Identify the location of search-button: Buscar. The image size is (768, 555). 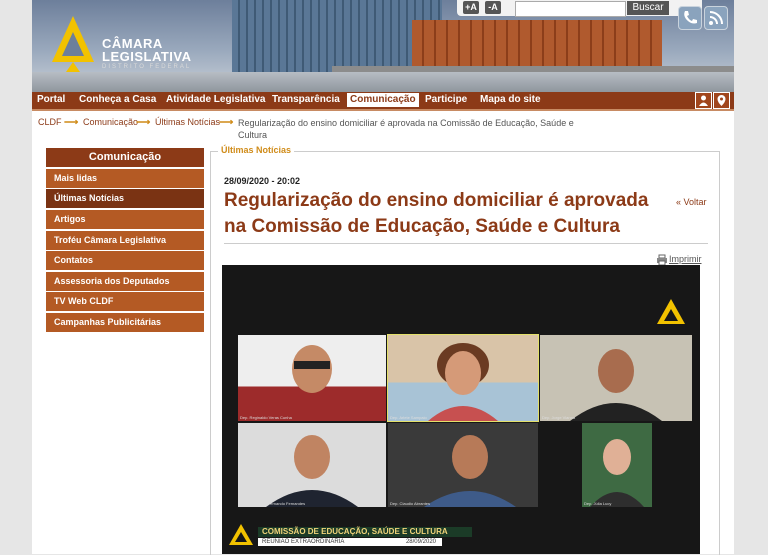
(648, 8).